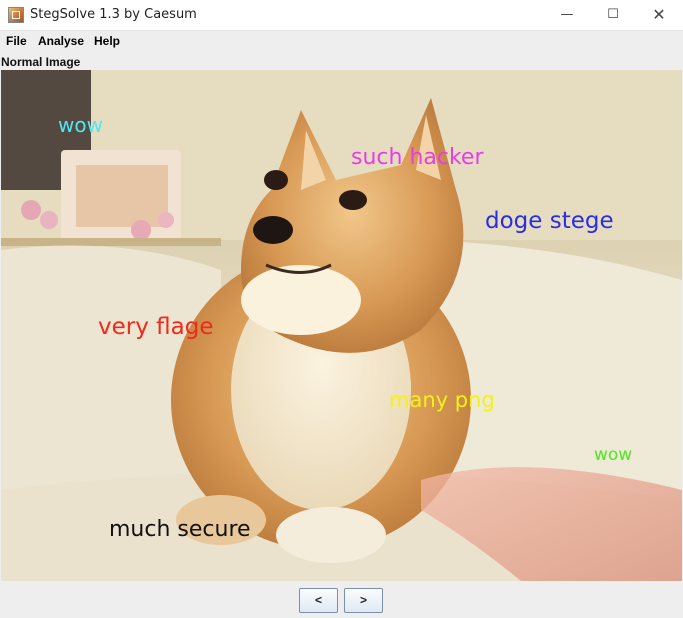 The height and width of the screenshot is (618, 683). Describe the element at coordinates (41, 62) in the screenshot. I see `image-mode-label: Normal Image` at that location.